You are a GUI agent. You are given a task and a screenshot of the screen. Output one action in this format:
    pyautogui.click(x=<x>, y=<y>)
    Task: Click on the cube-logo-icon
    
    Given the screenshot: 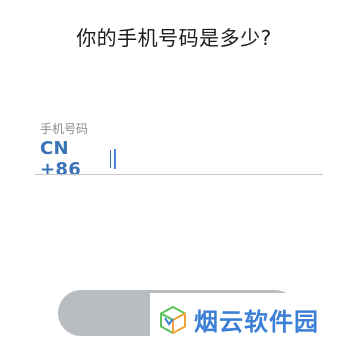 What is the action you would take?
    pyautogui.click(x=173, y=319)
    